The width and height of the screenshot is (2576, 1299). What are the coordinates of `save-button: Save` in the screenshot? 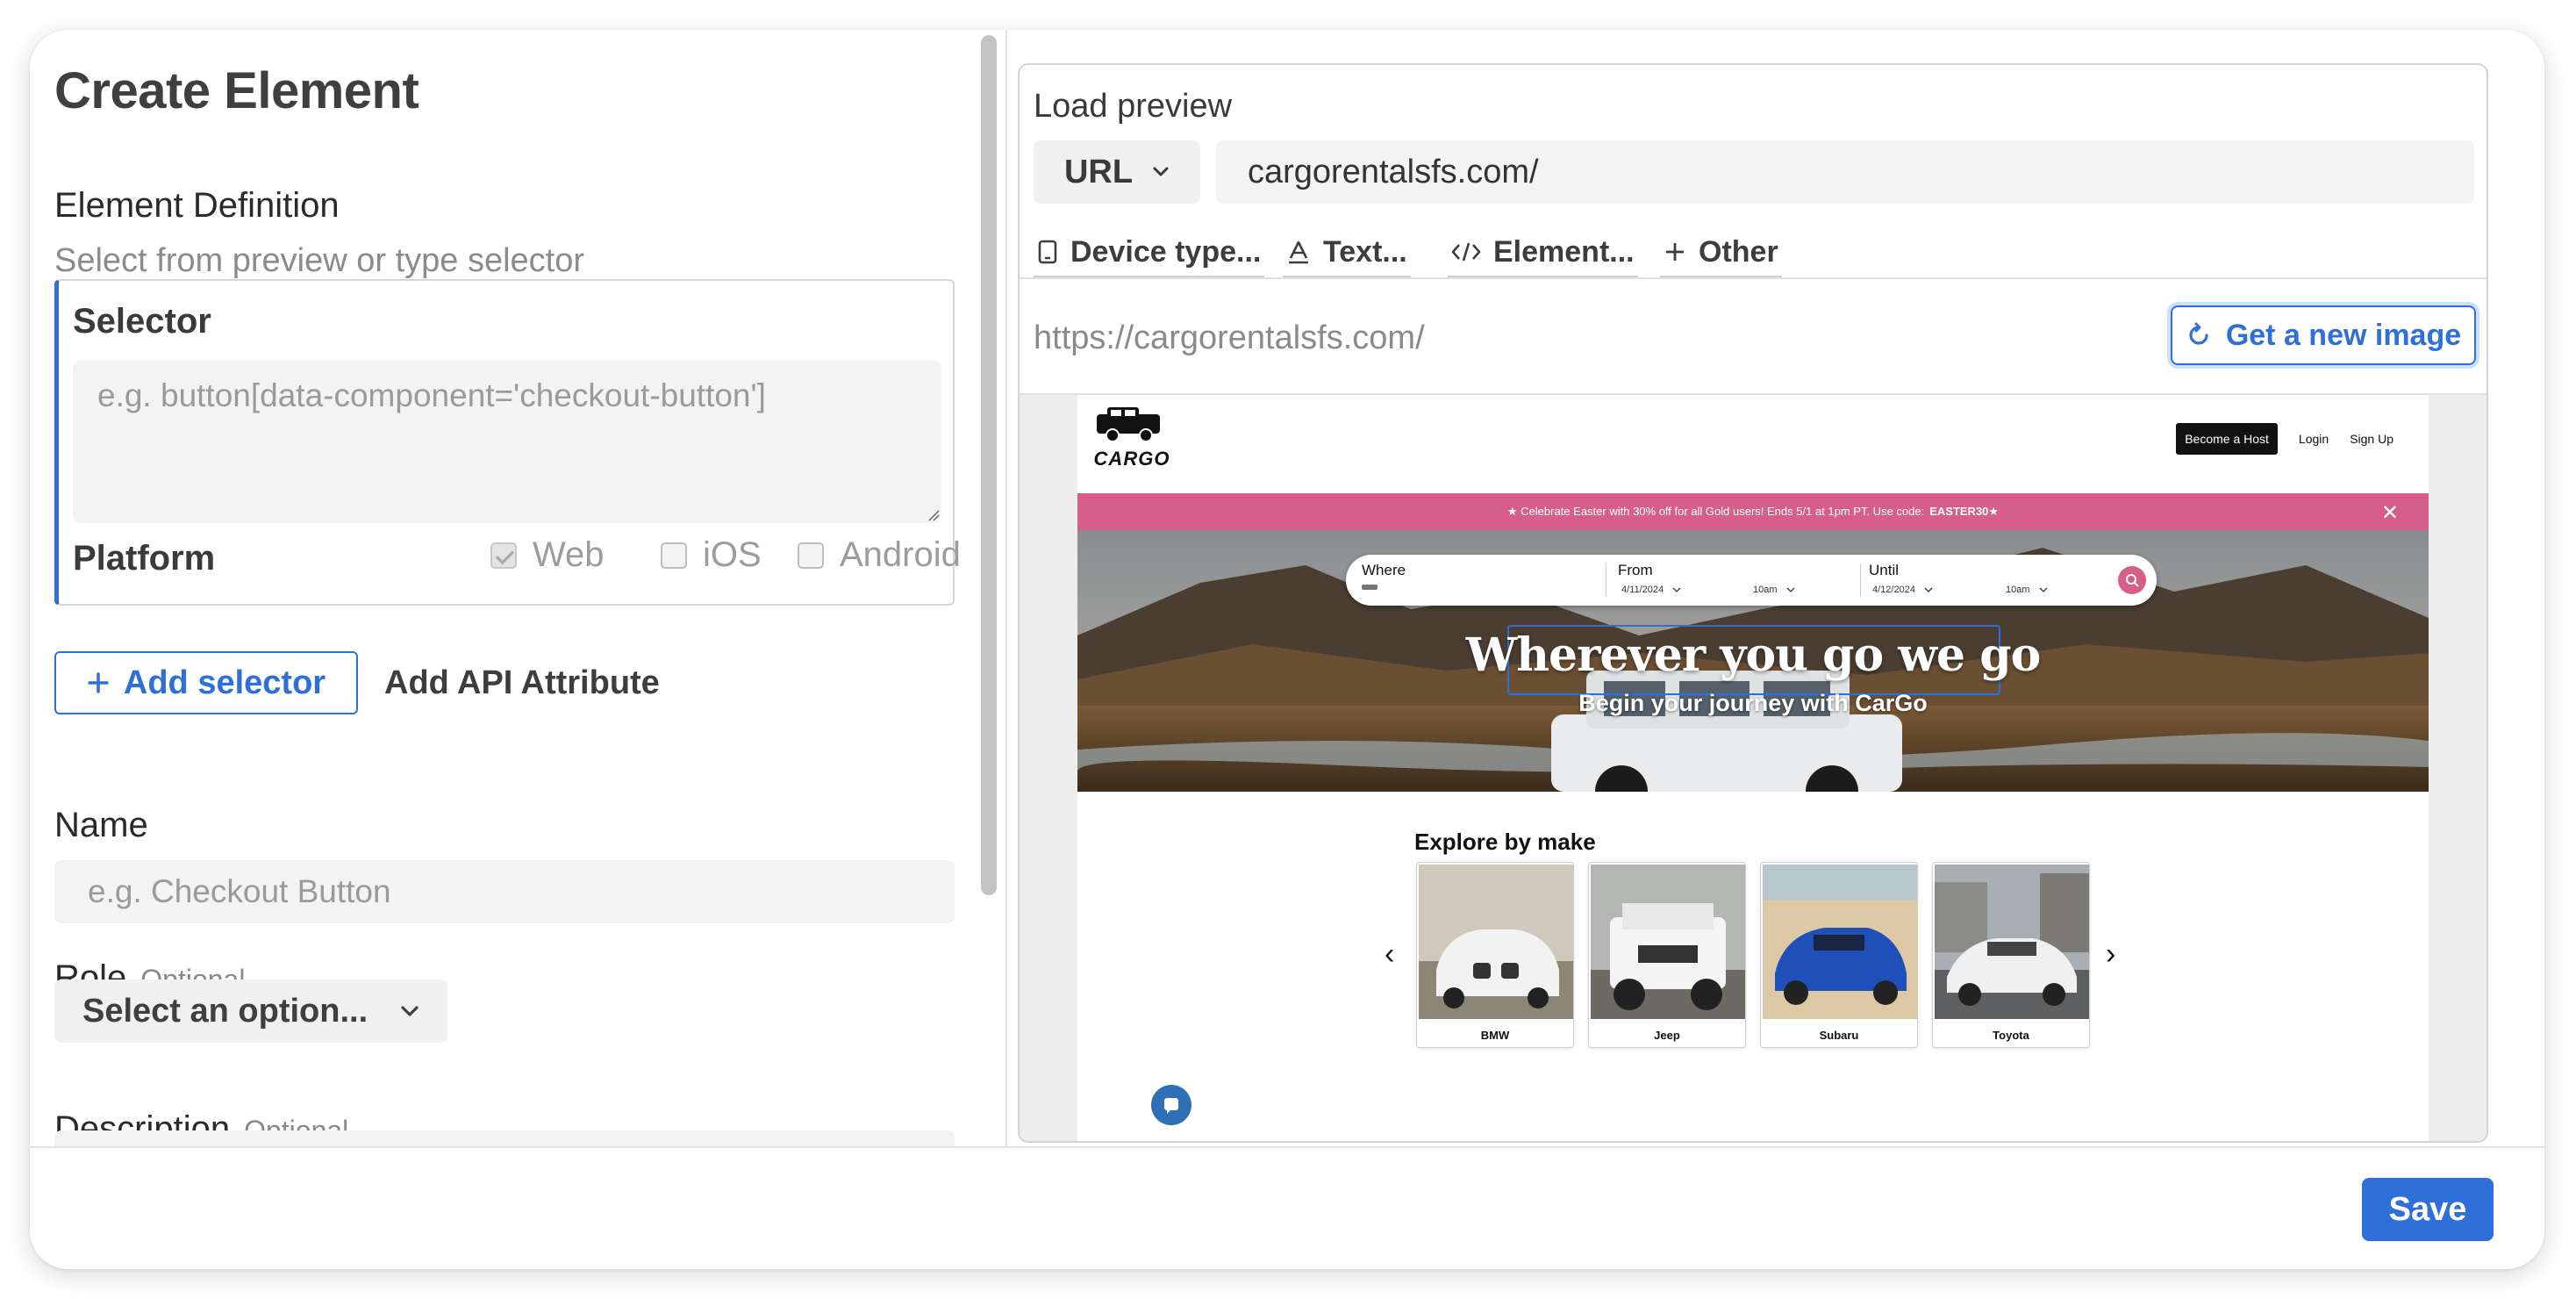 It's located at (2428, 1209).